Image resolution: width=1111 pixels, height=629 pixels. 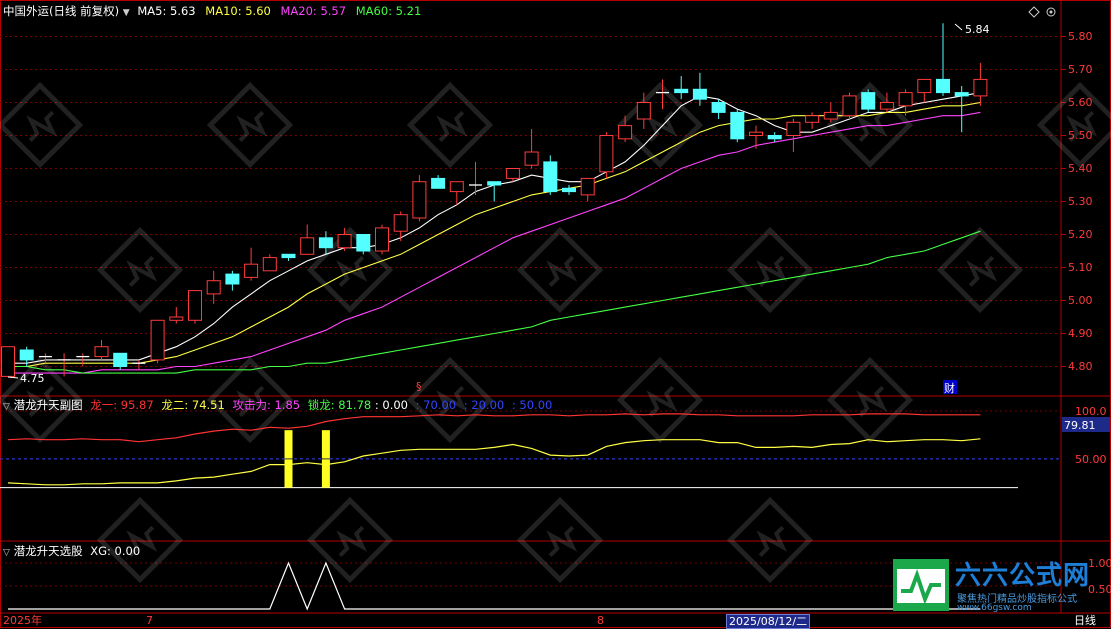 I want to click on brand-logo-icon, so click(x=921, y=585).